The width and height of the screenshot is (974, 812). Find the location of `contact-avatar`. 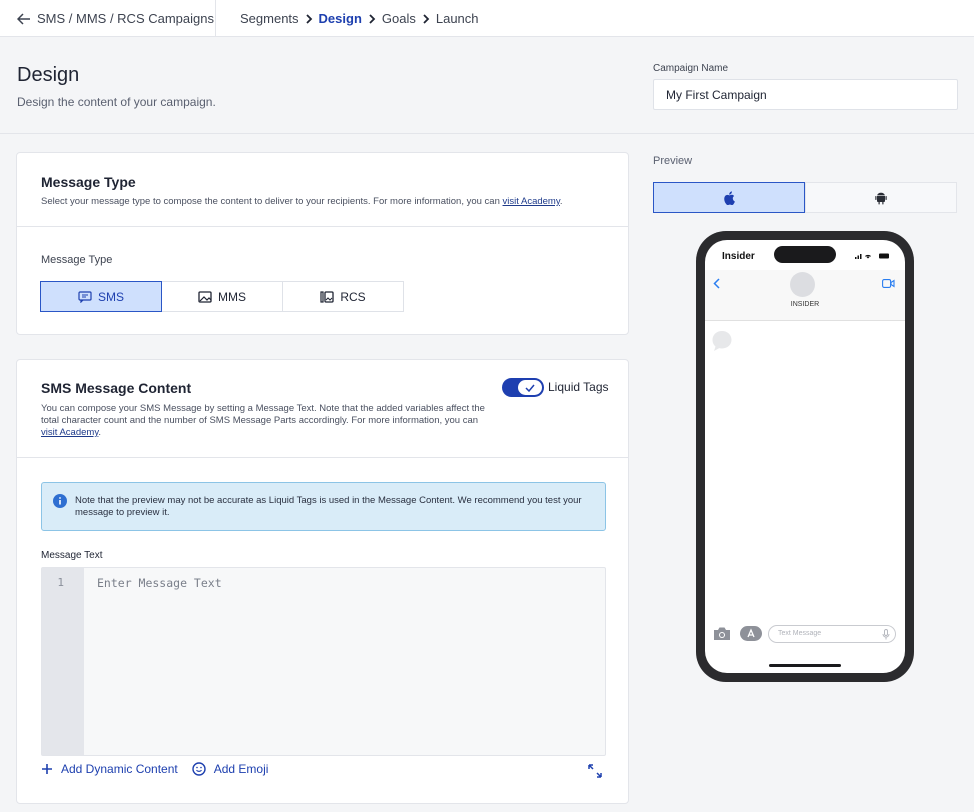

contact-avatar is located at coordinates (802, 284).